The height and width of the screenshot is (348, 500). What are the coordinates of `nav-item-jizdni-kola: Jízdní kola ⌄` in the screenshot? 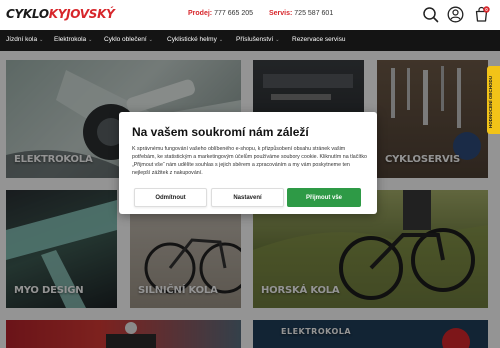 It's located at (24, 39).